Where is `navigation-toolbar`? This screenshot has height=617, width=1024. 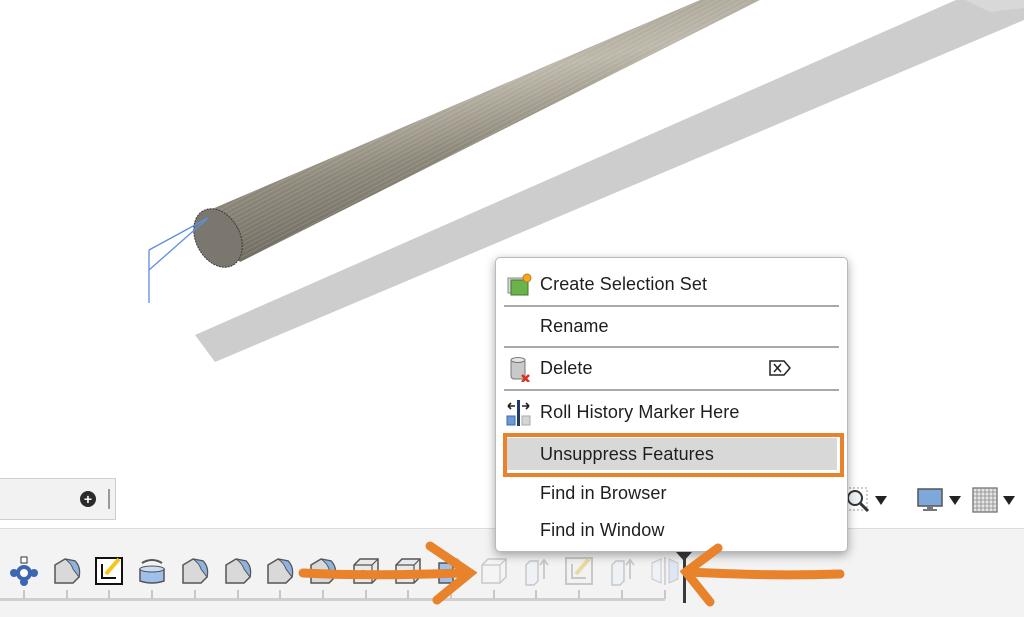 navigation-toolbar is located at coordinates (932, 500).